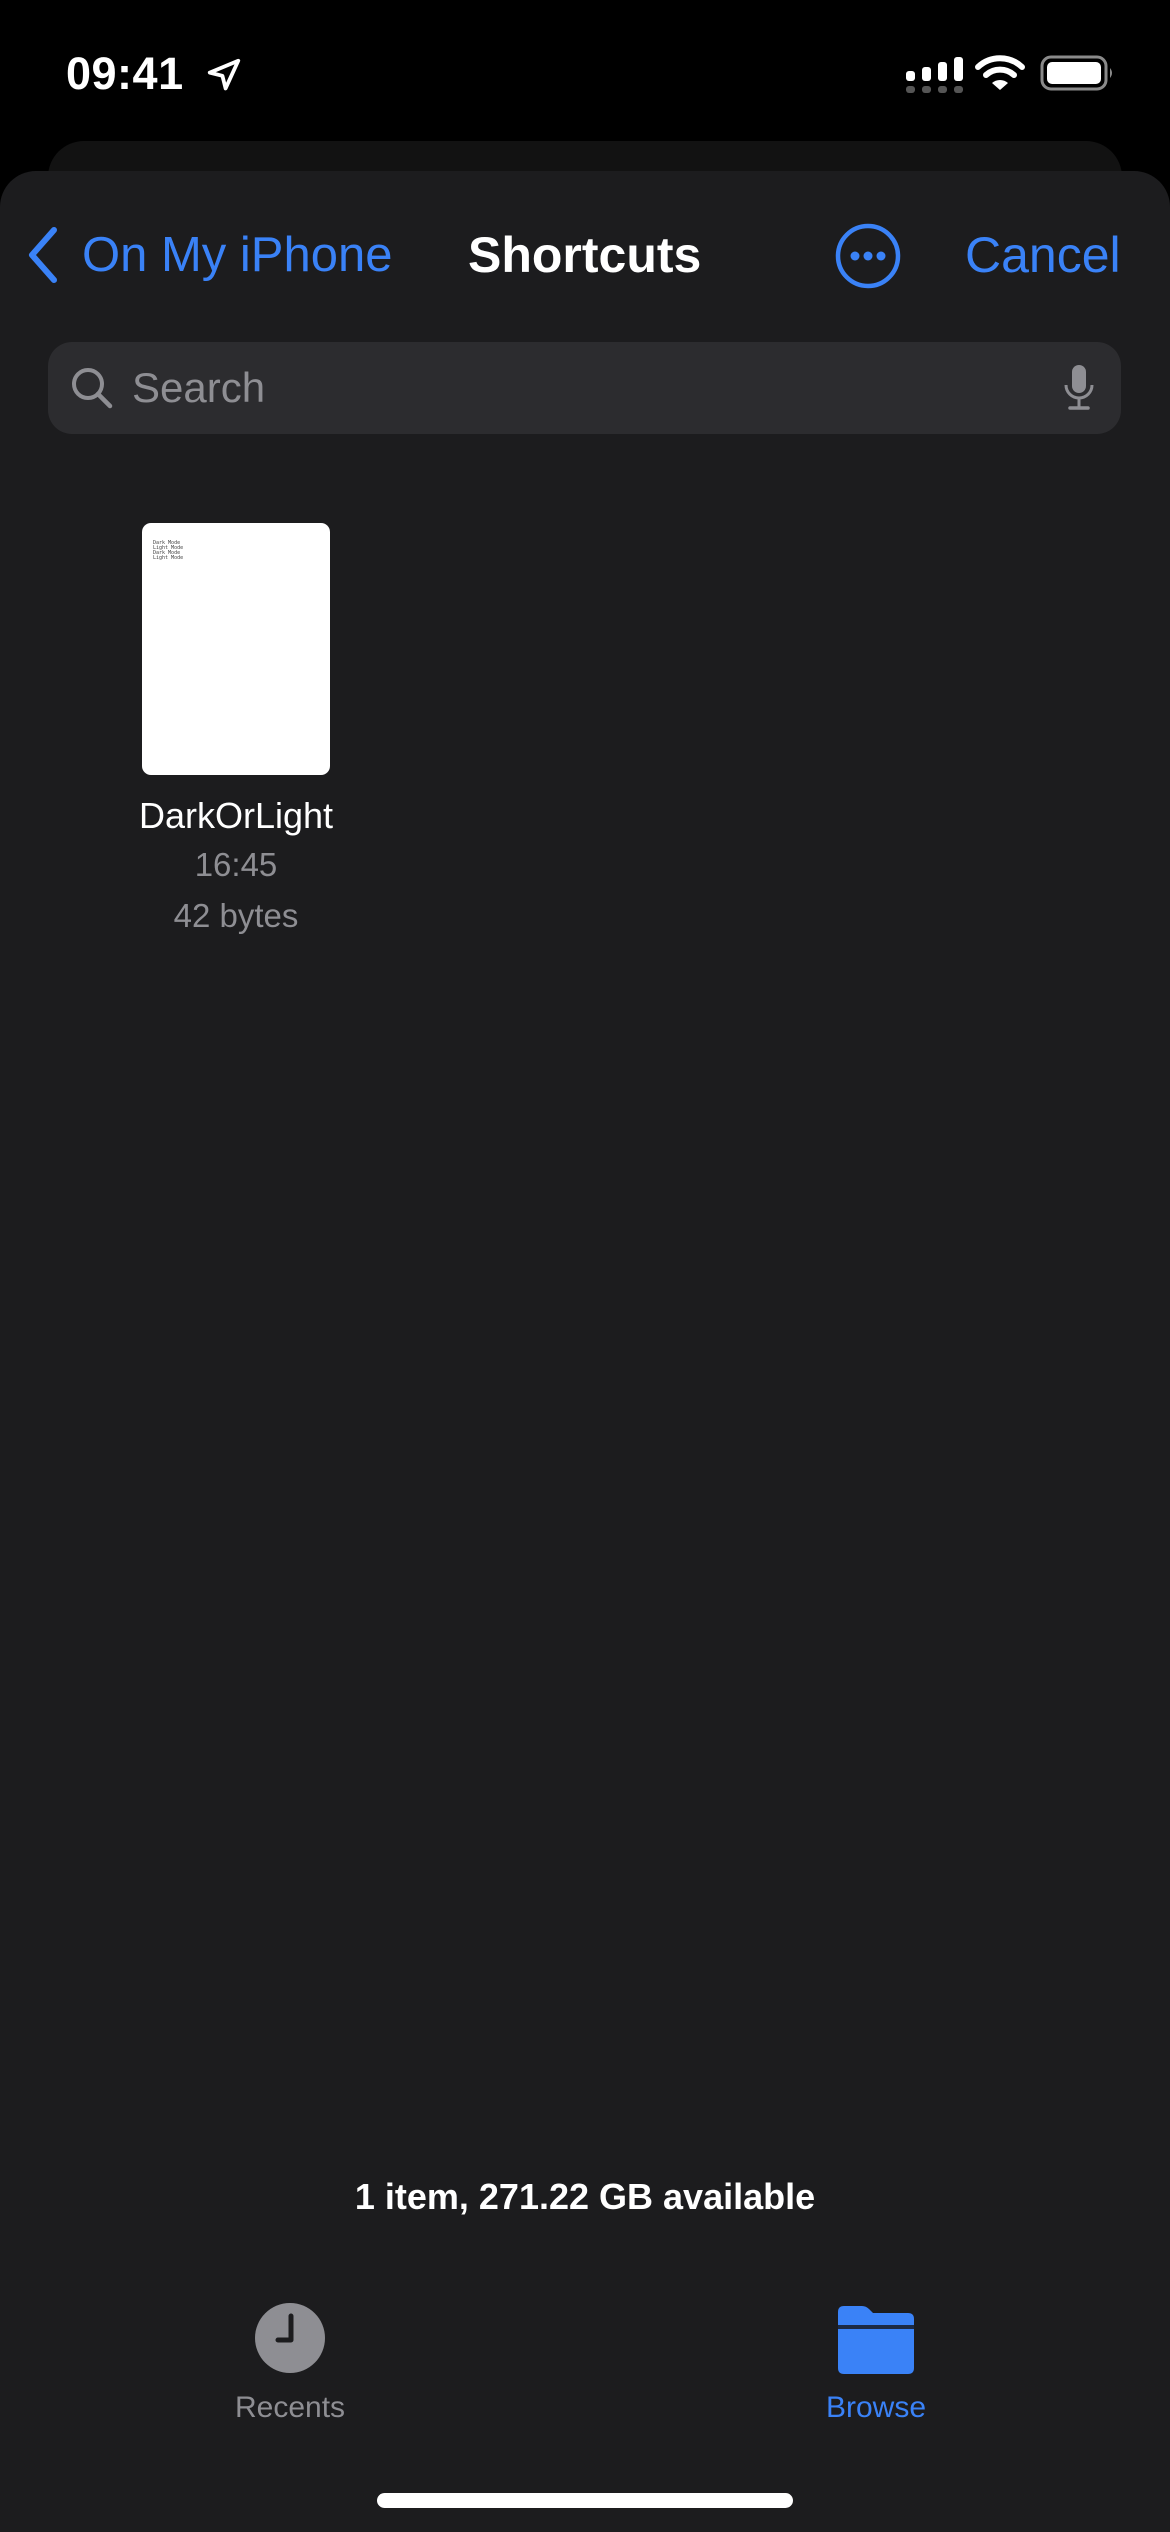  What do you see at coordinates (237, 255) in the screenshot?
I see `back-label: On My iPhone` at bounding box center [237, 255].